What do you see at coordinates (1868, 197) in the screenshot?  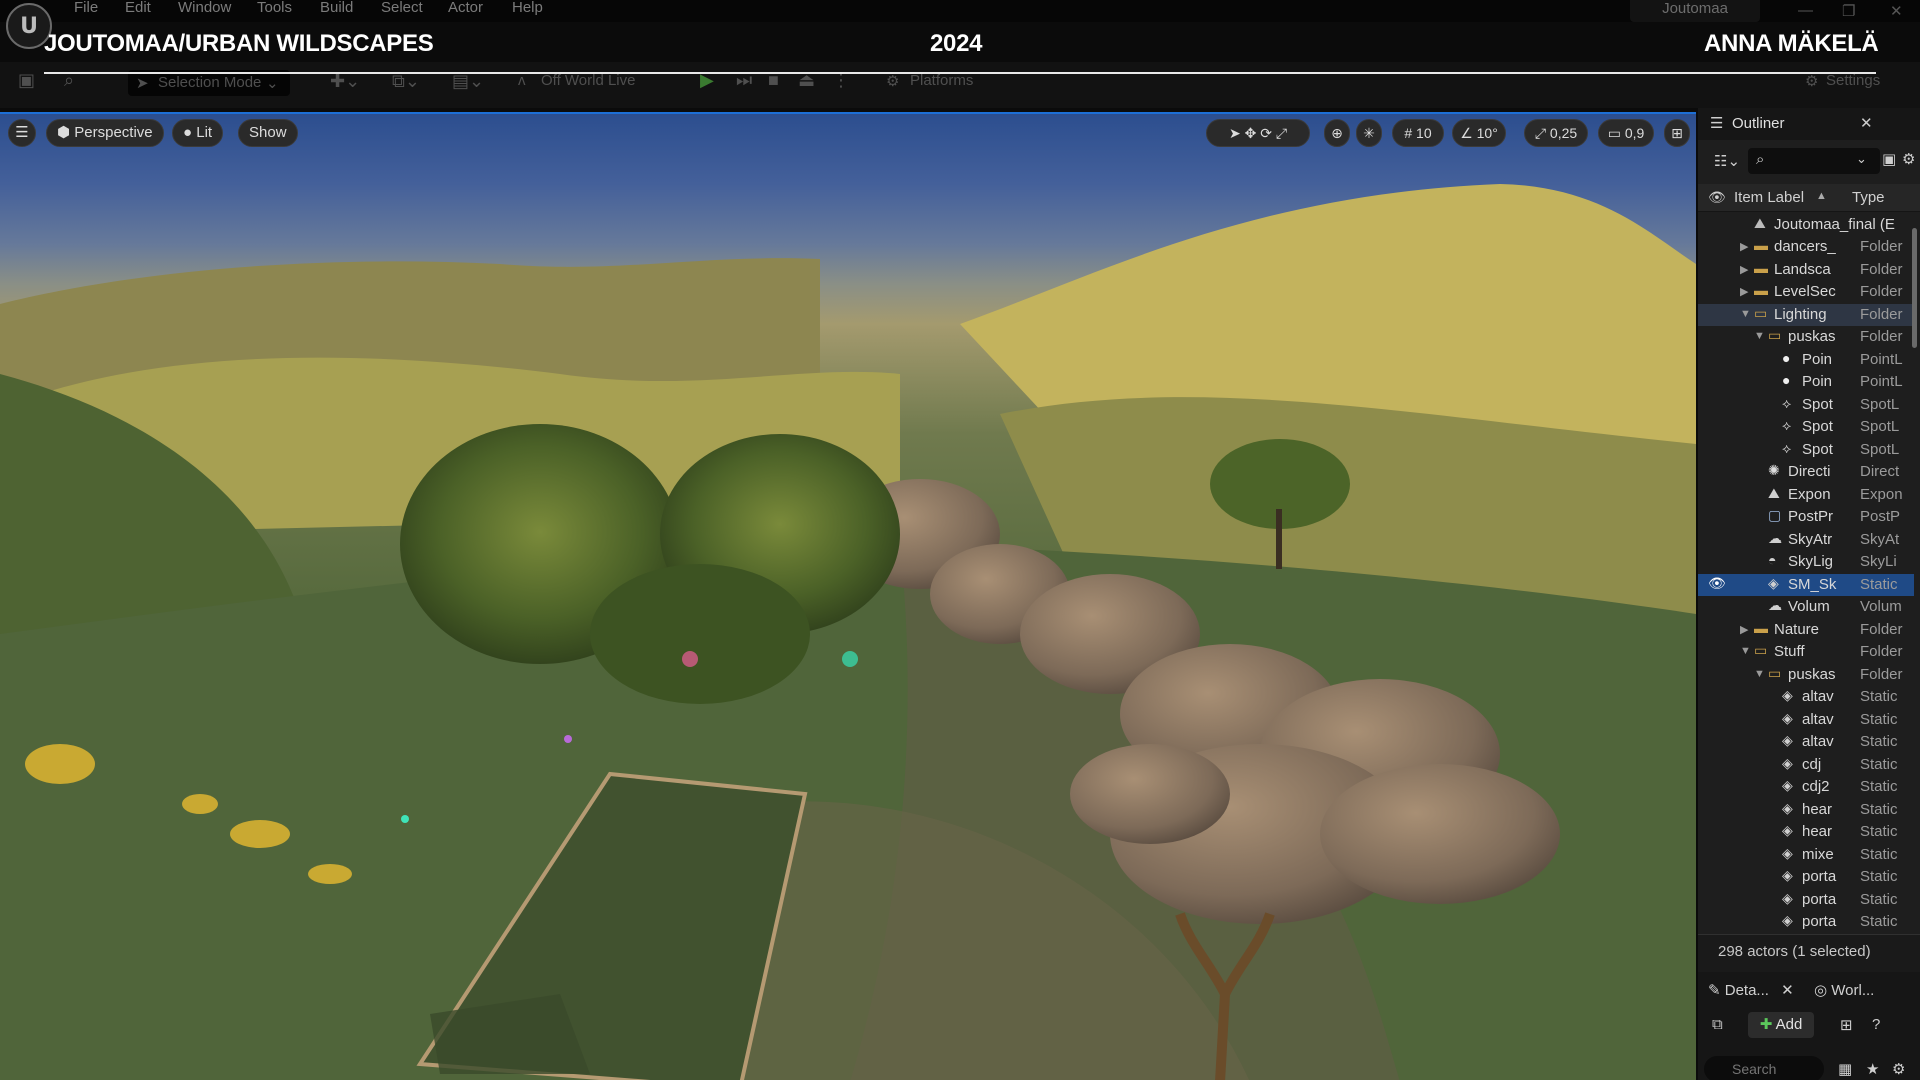 I see `column-type: Type` at bounding box center [1868, 197].